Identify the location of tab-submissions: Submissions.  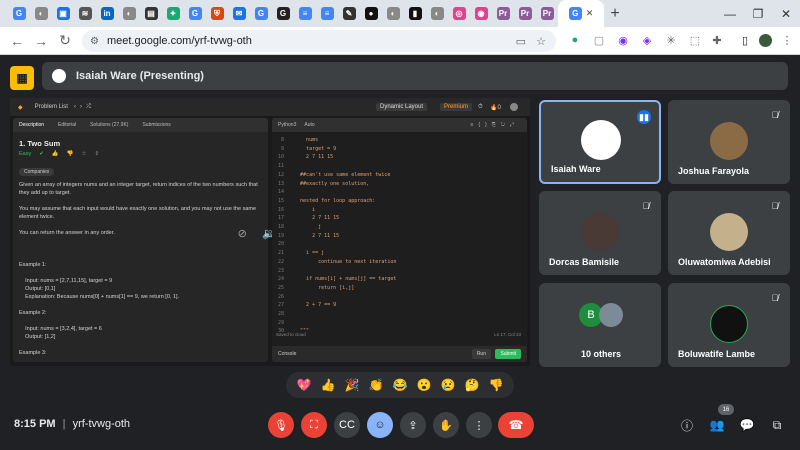
(156, 125).